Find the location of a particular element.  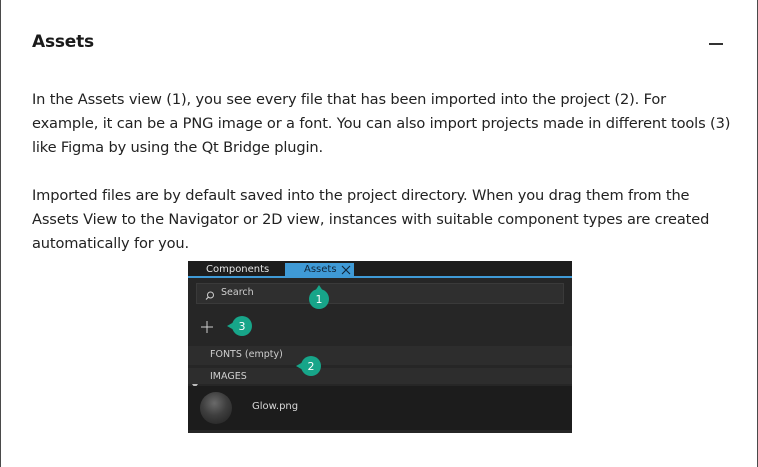

tab-underline is located at coordinates (380, 277).